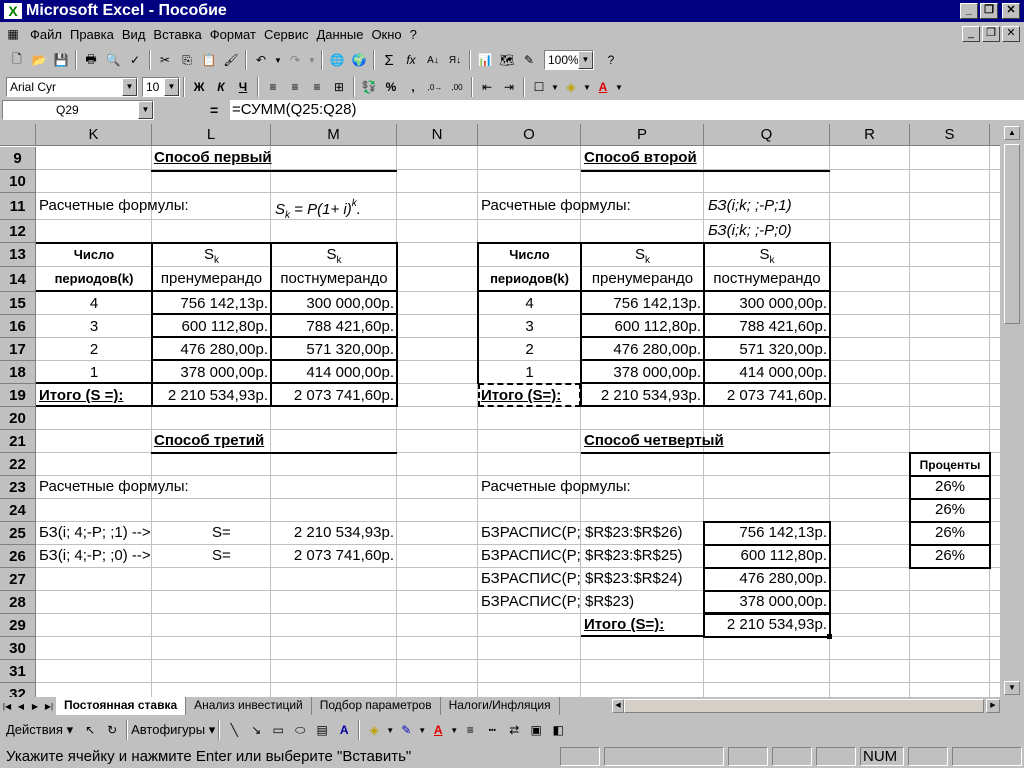  I want to click on map-icon: 🗺, so click(507, 60).